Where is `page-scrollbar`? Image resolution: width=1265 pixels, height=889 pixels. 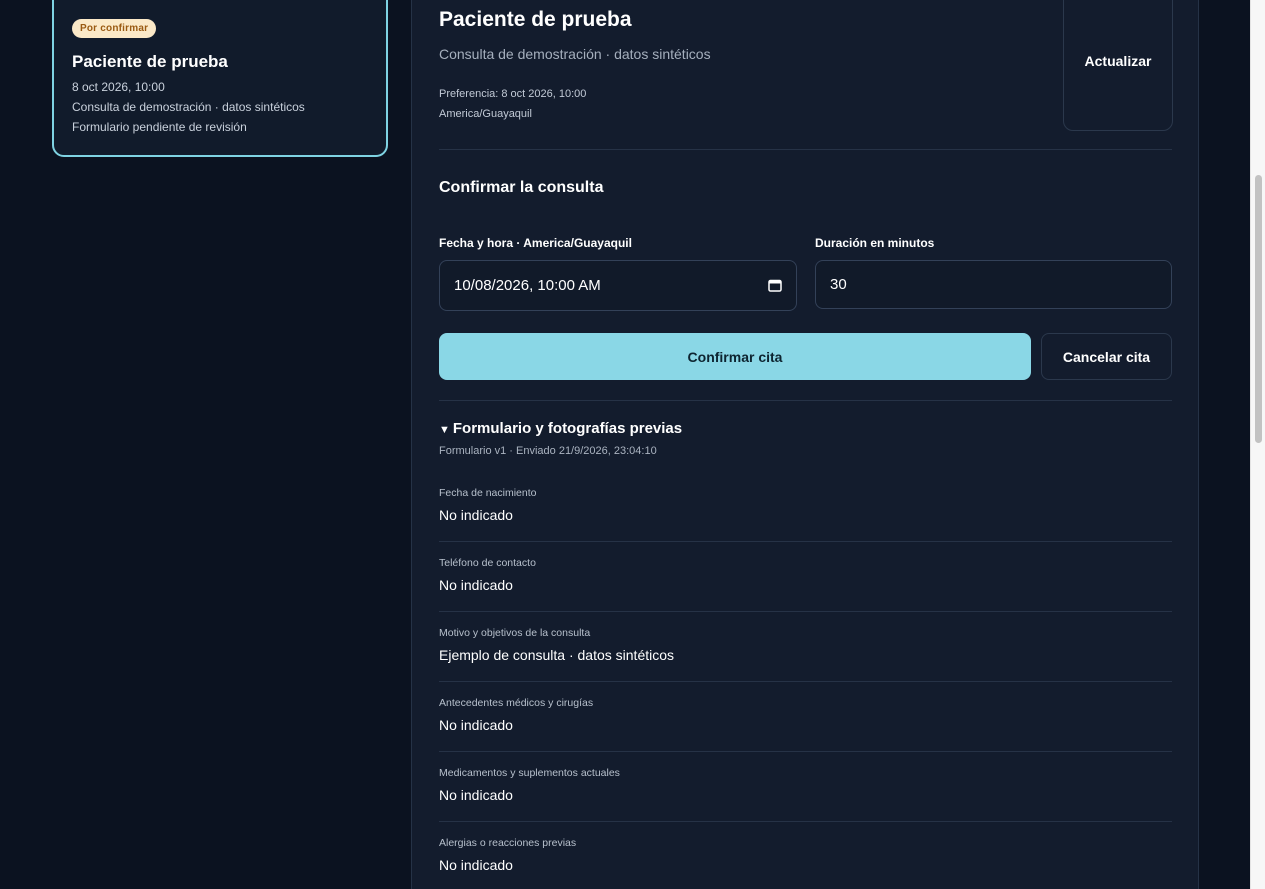
page-scrollbar is located at coordinates (1257, 444).